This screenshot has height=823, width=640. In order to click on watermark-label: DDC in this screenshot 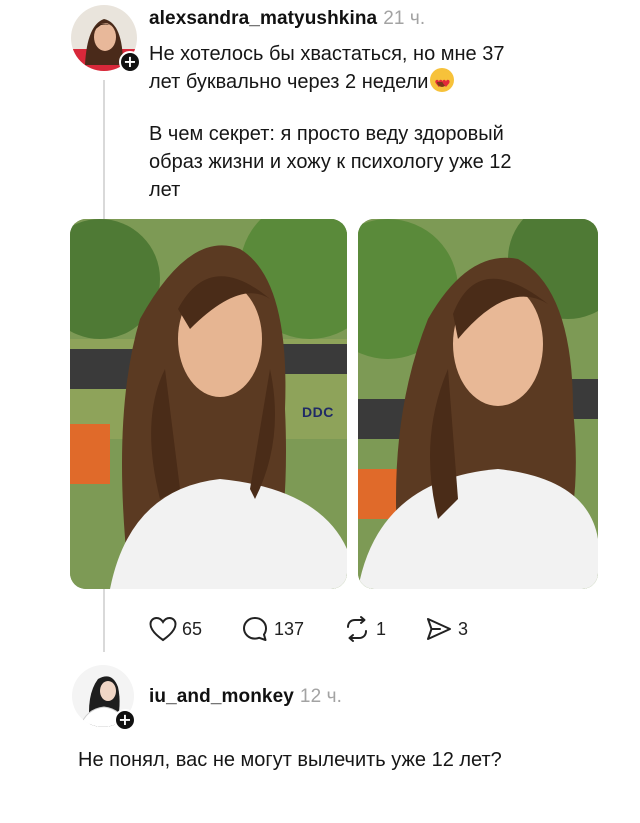, I will do `click(318, 412)`.